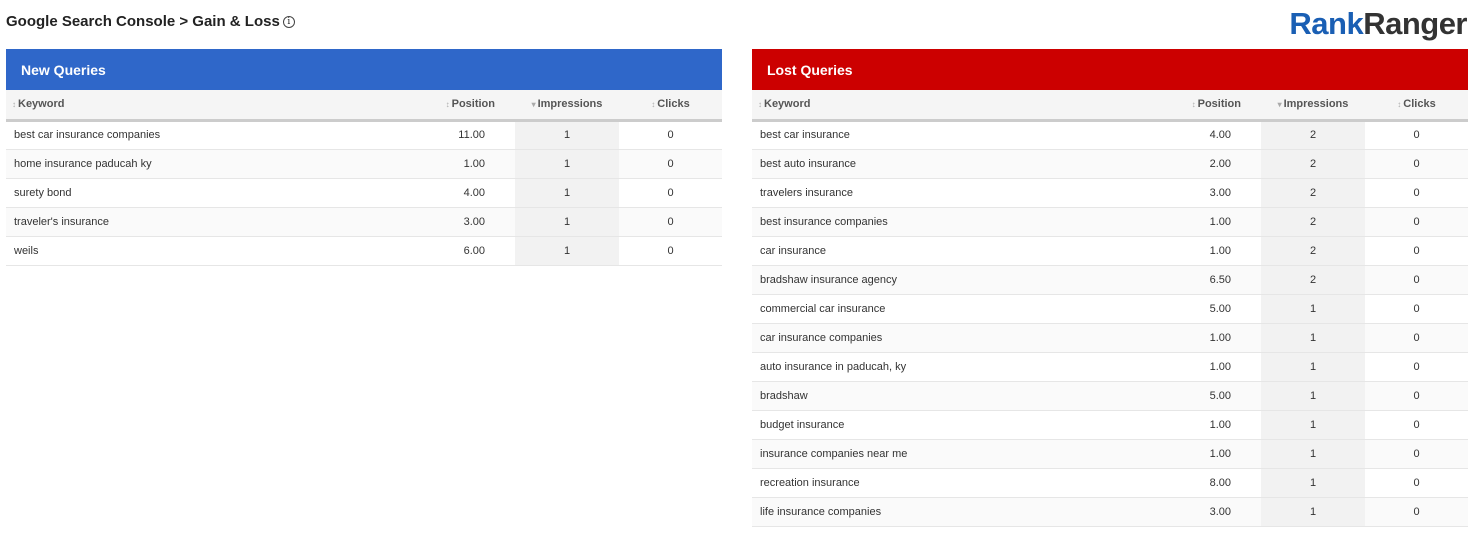 The height and width of the screenshot is (533, 1483). Describe the element at coordinates (186, 222) in the screenshot. I see `keyword-cell: traveler's insurance` at that location.